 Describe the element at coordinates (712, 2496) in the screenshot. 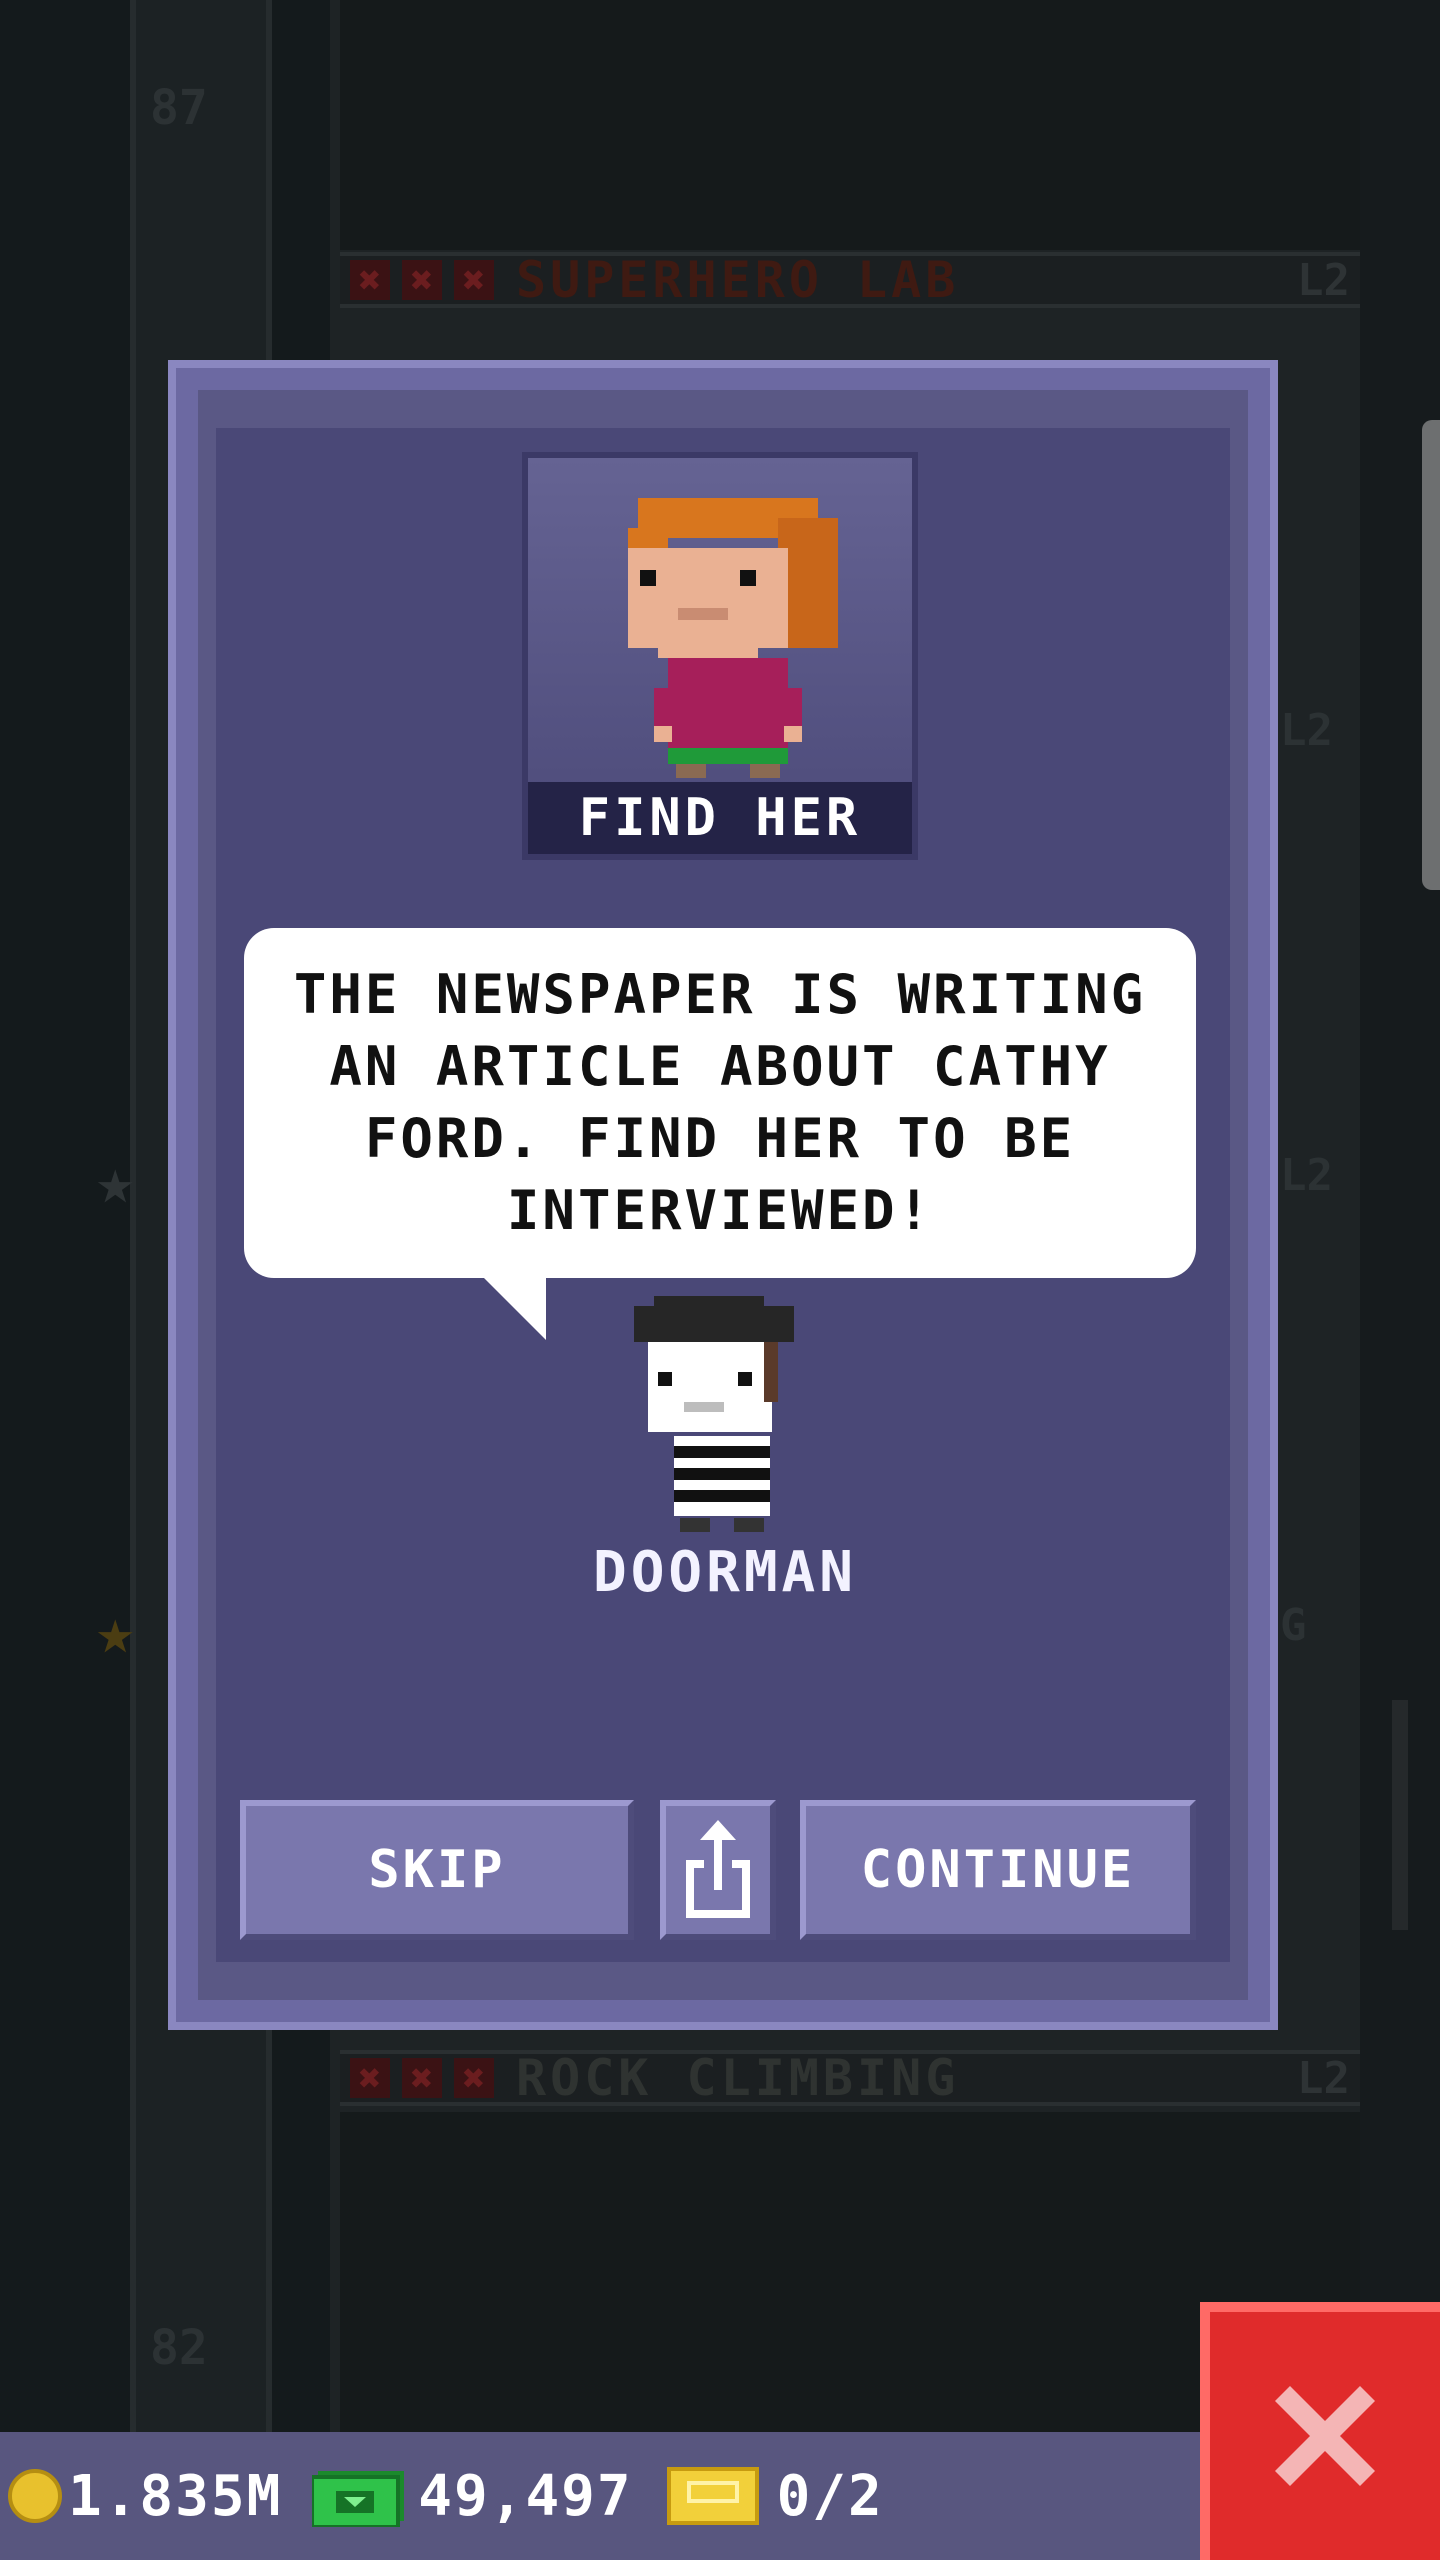

I see `ticket-icon` at that location.